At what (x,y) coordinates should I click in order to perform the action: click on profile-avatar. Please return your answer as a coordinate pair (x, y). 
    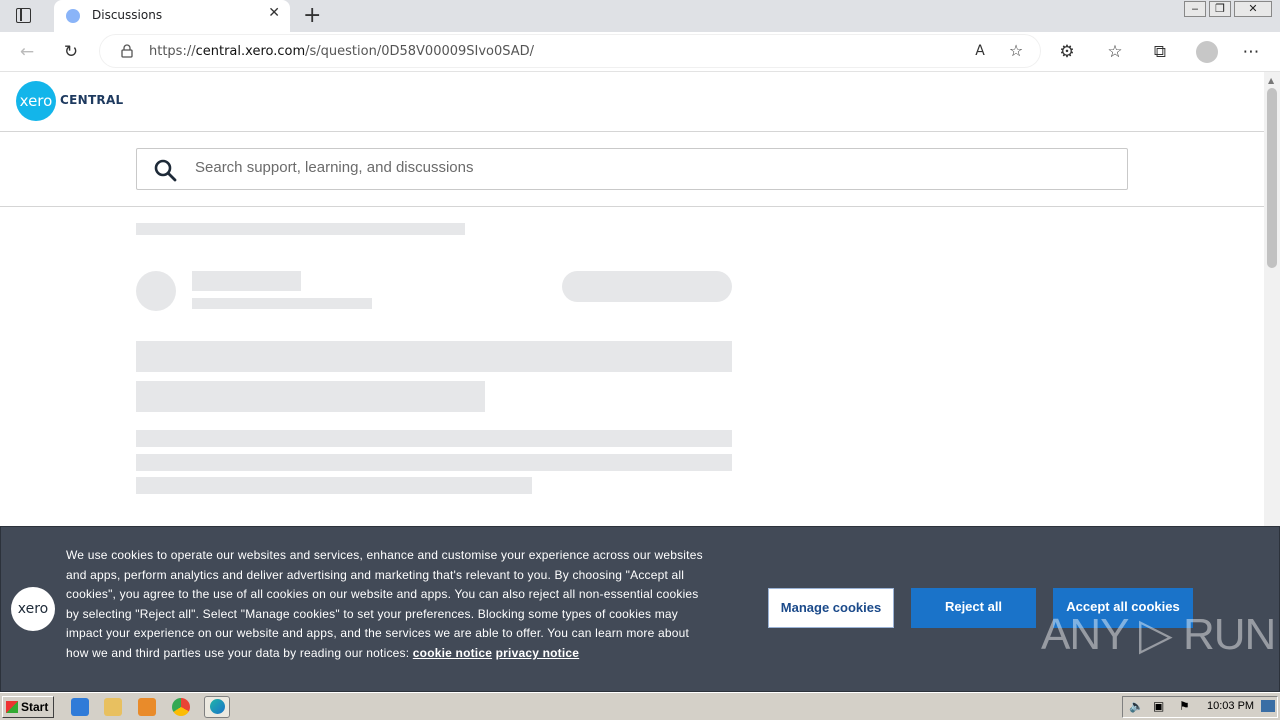
    Looking at the image, I should click on (1207, 52).